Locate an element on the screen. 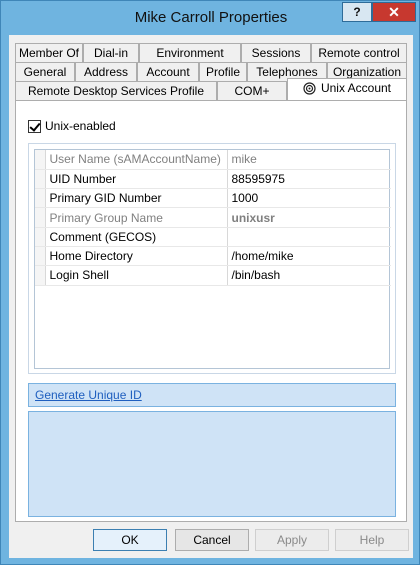  tab-member-of: Member Of is located at coordinates (49, 52).